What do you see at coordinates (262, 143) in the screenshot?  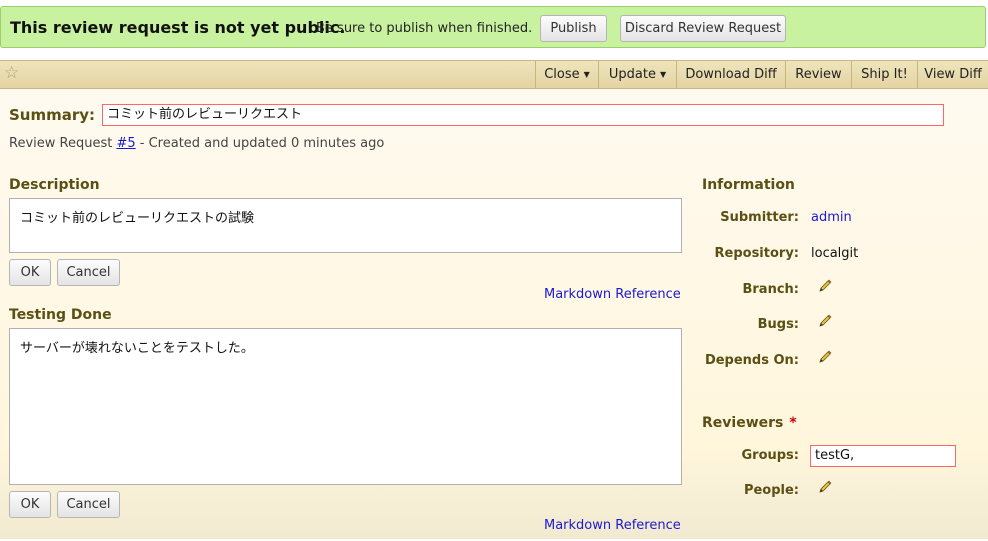 I see `review-request-timestamp: - Created and updated 0 minutes ago` at bounding box center [262, 143].